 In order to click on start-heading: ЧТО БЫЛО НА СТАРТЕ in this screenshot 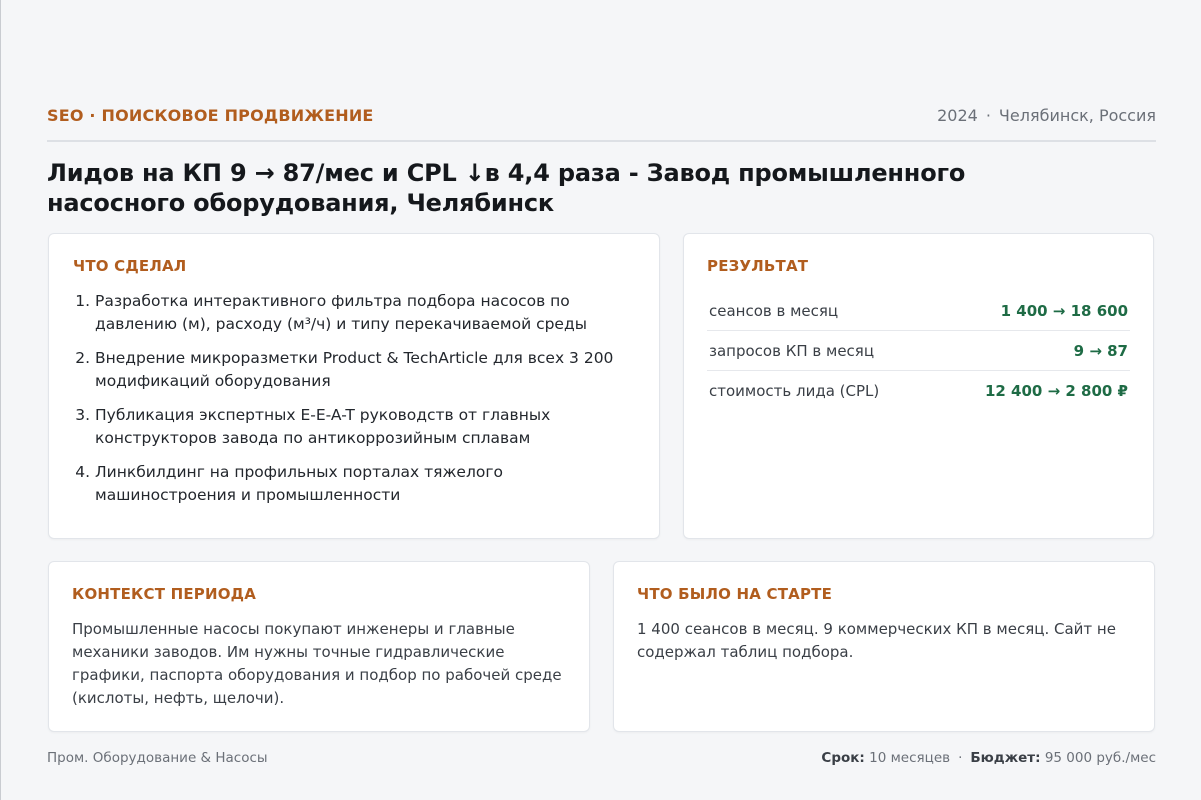, I will do `click(735, 594)`.